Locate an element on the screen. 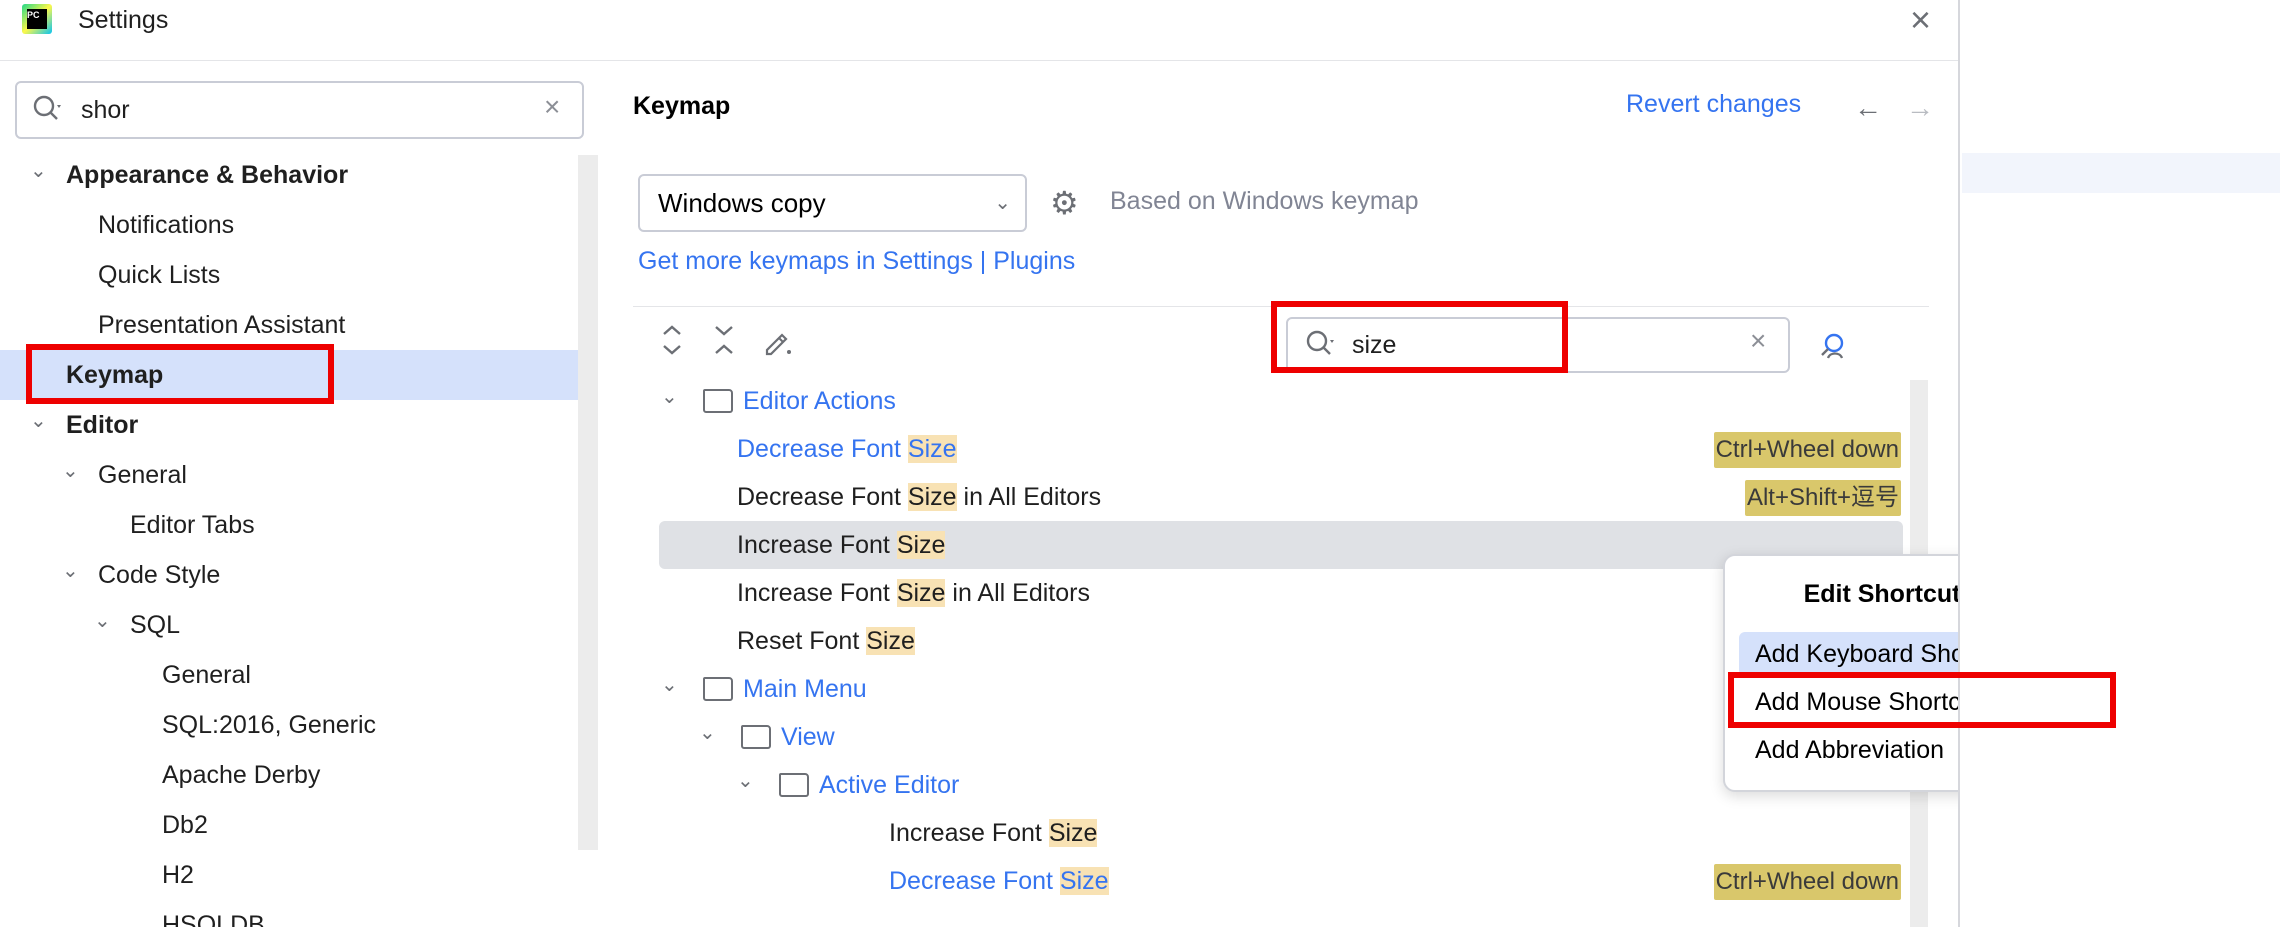 This screenshot has width=2280, height=927. settings-tree-item: Notifications is located at coordinates (298, 225).